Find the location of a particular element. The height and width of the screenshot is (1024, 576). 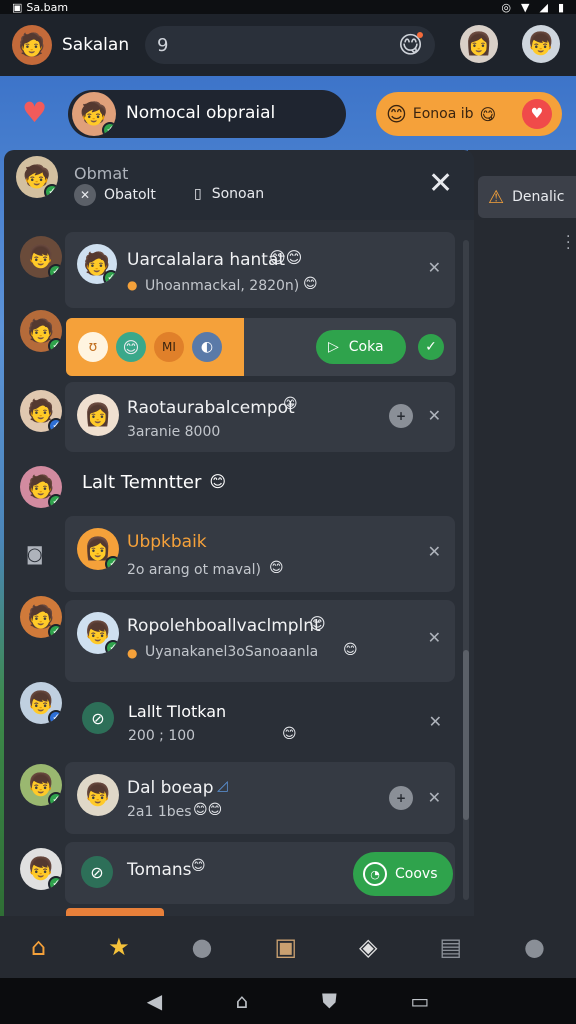

more-icon: · · · is located at coordinates (568, 243).